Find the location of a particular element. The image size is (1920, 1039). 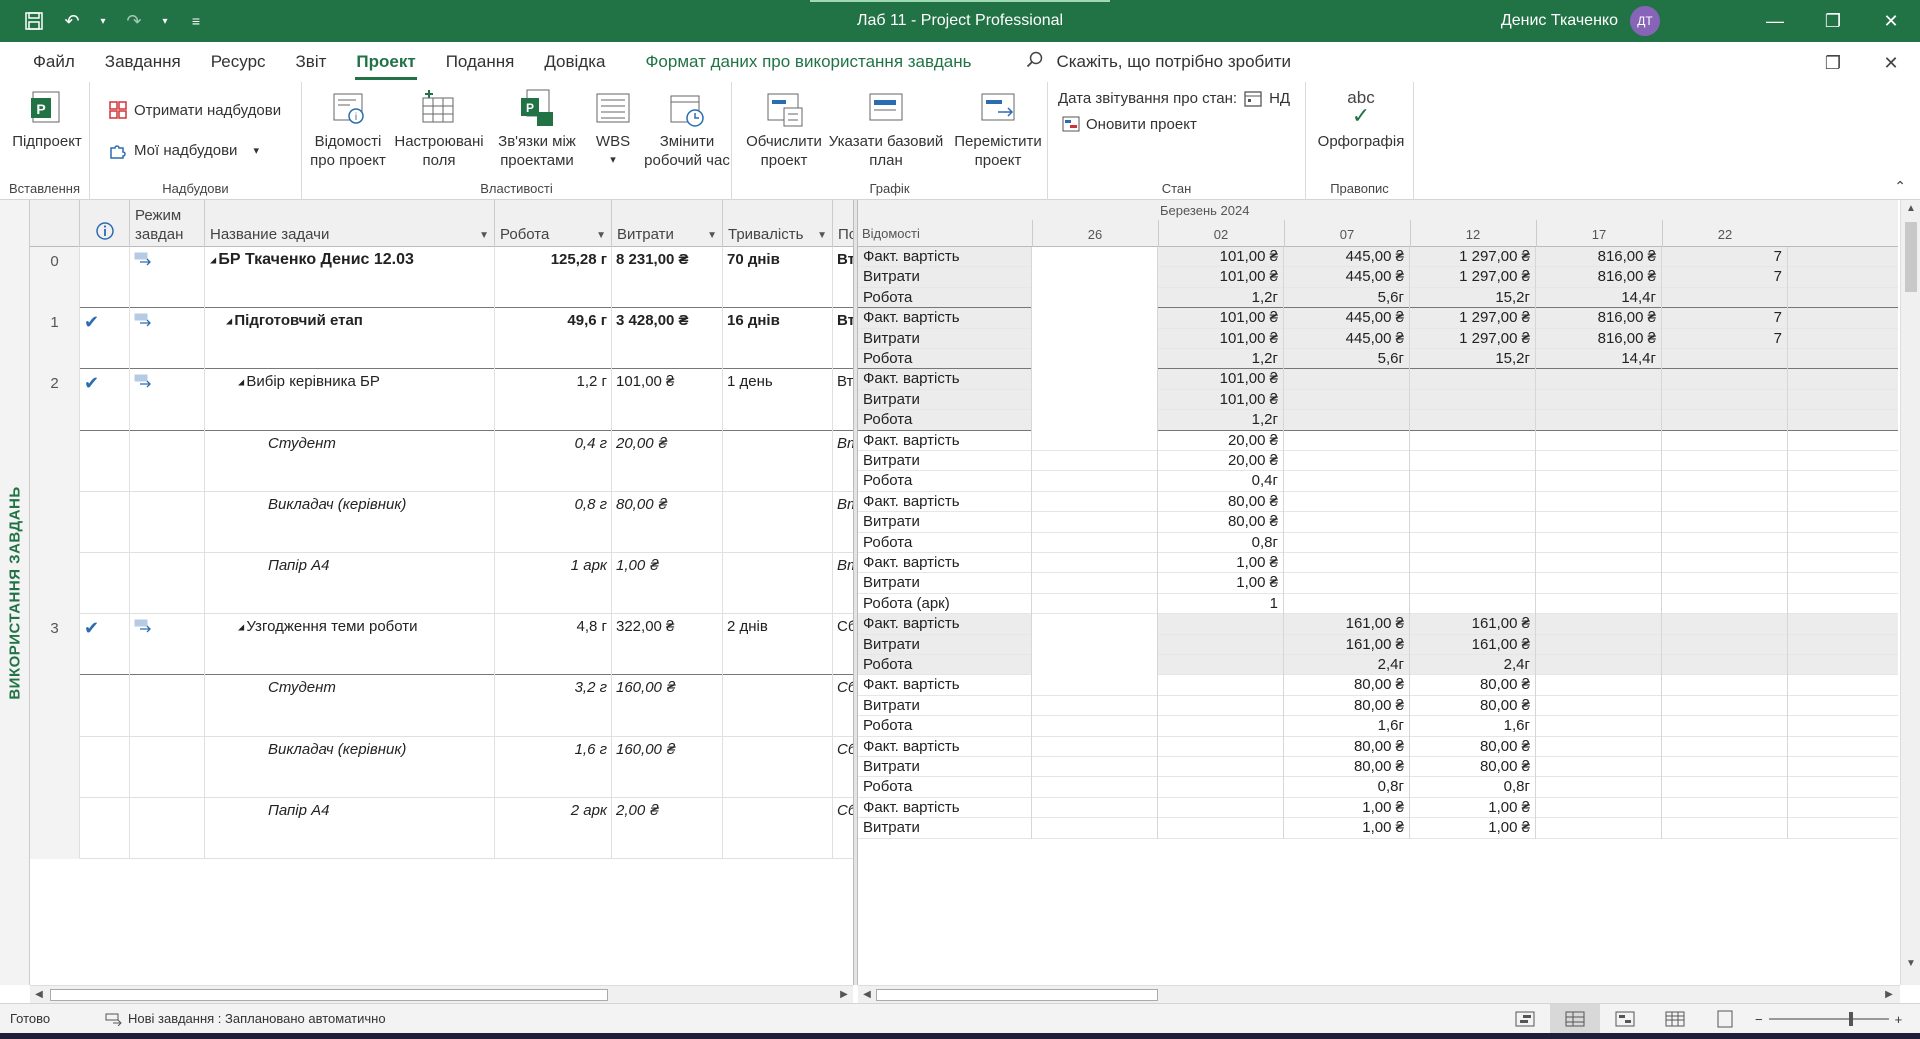

usage-row: Робота (арк) 1 is located at coordinates (1378, 604).